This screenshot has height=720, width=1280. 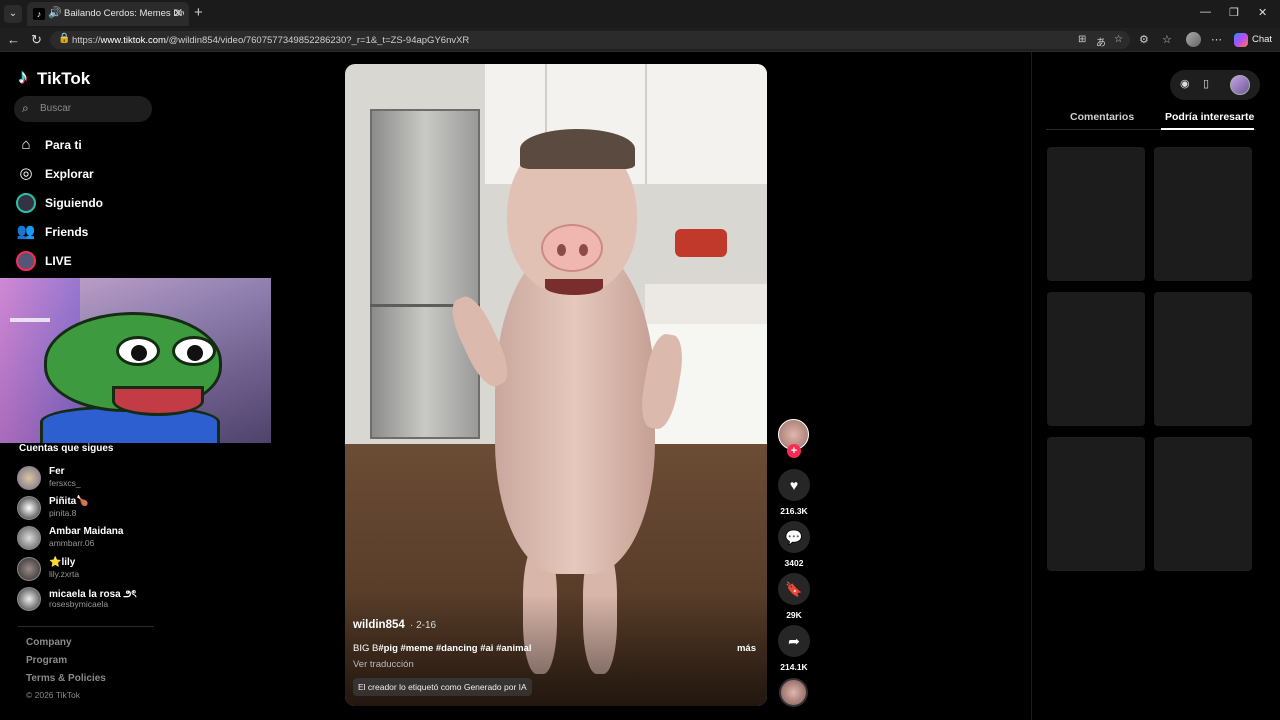 What do you see at coordinates (92, 508) in the screenshot?
I see `followed-account: Piñita🍗 pinita.8` at bounding box center [92, 508].